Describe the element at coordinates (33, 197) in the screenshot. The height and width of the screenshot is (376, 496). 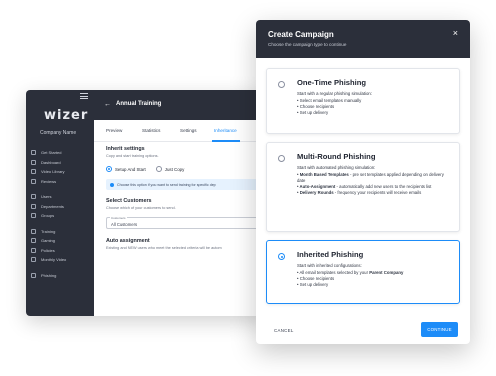
I see `user-icon` at that location.